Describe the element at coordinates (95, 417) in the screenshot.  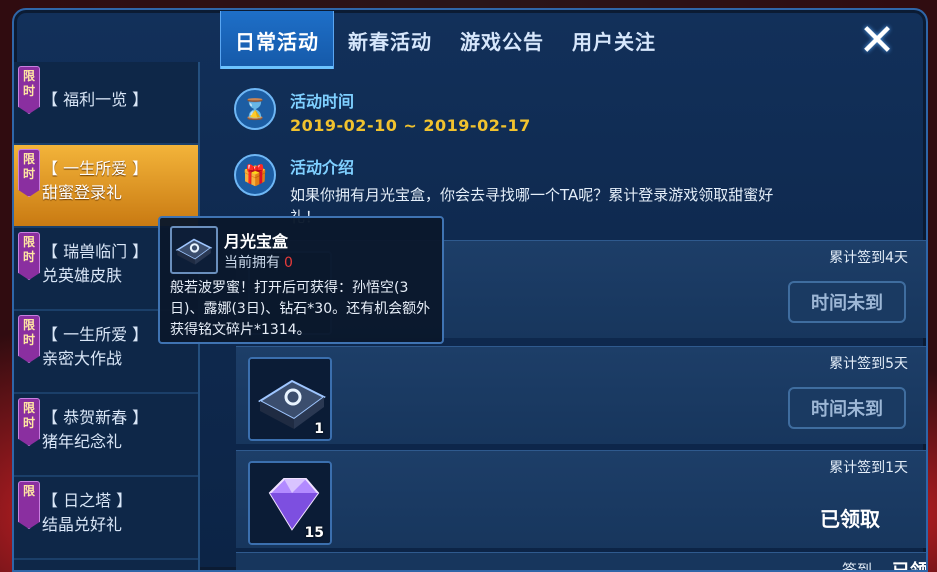
I see `sidebar-item-title: 【 恭贺新春 】` at that location.